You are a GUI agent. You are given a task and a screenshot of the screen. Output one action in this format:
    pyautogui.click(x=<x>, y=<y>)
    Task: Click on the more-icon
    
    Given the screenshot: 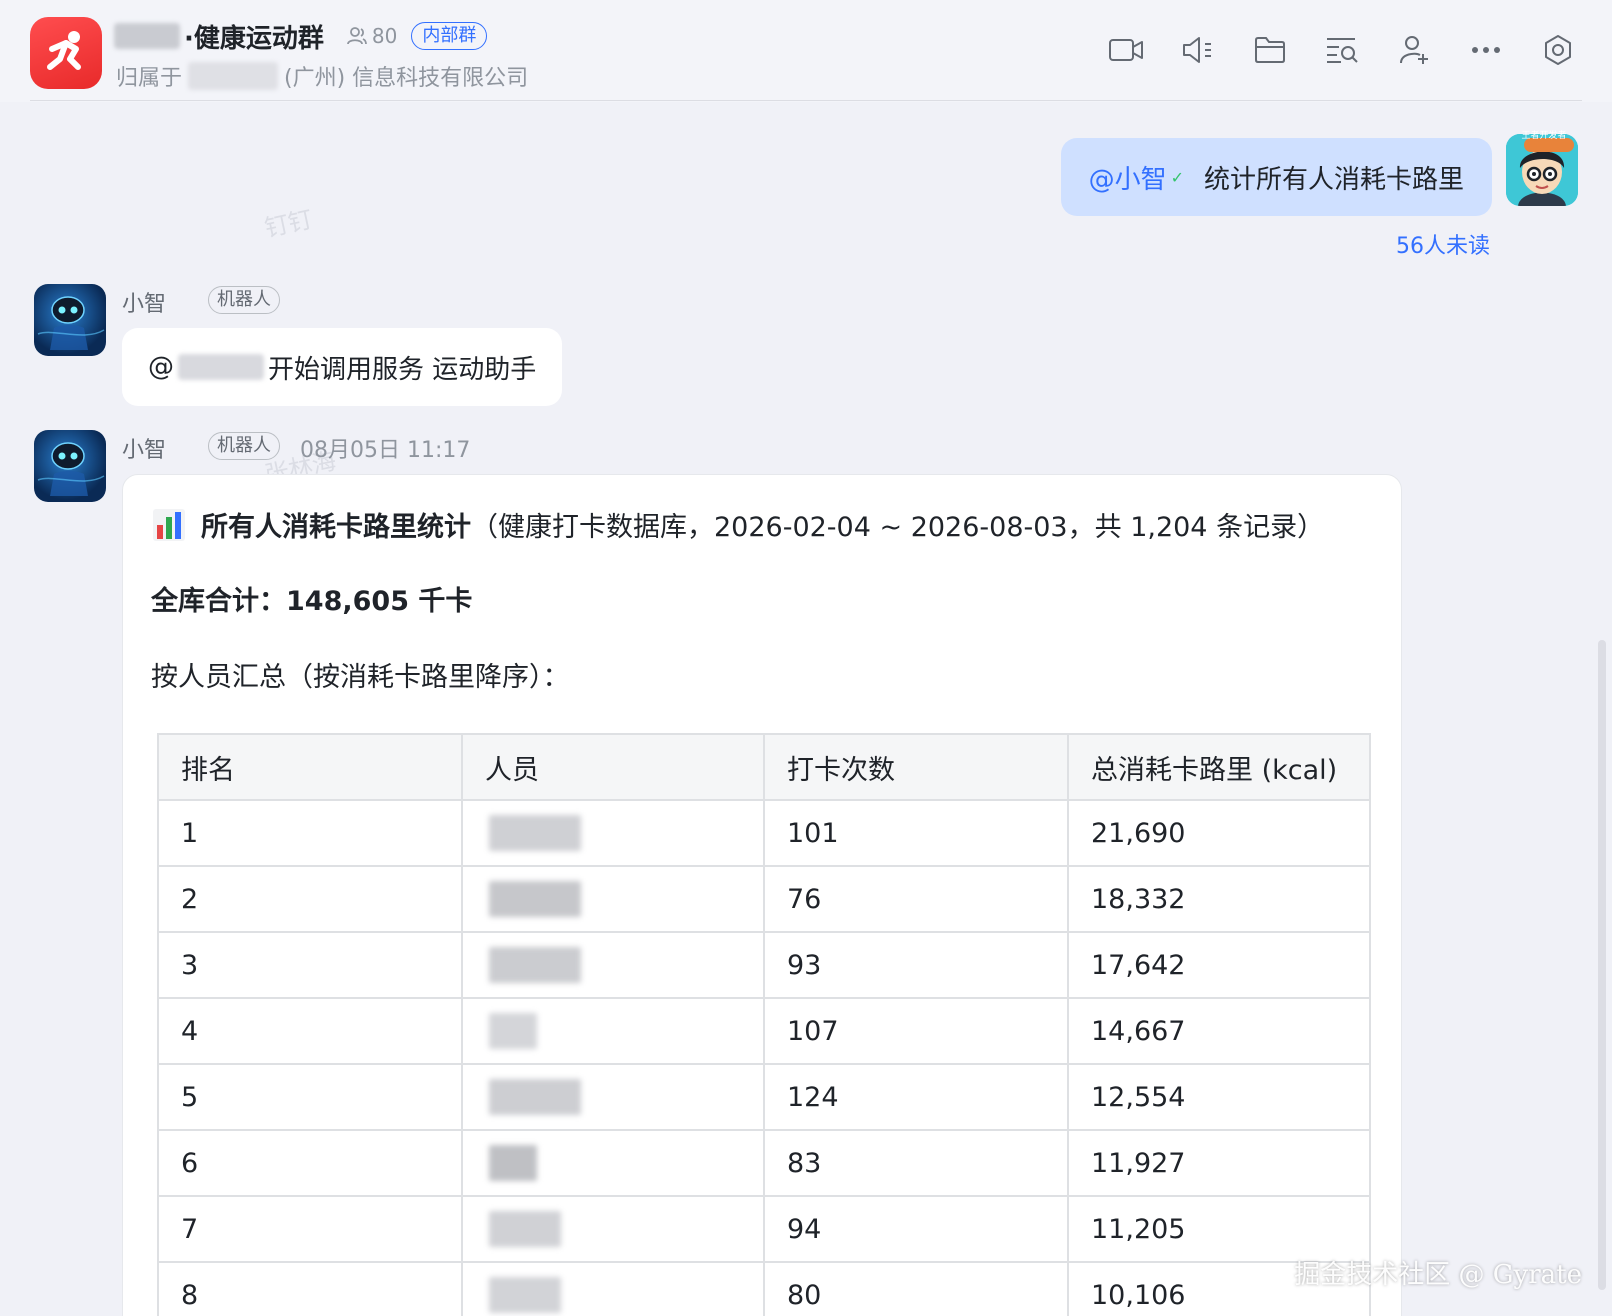 What is the action you would take?
    pyautogui.click(x=1486, y=50)
    